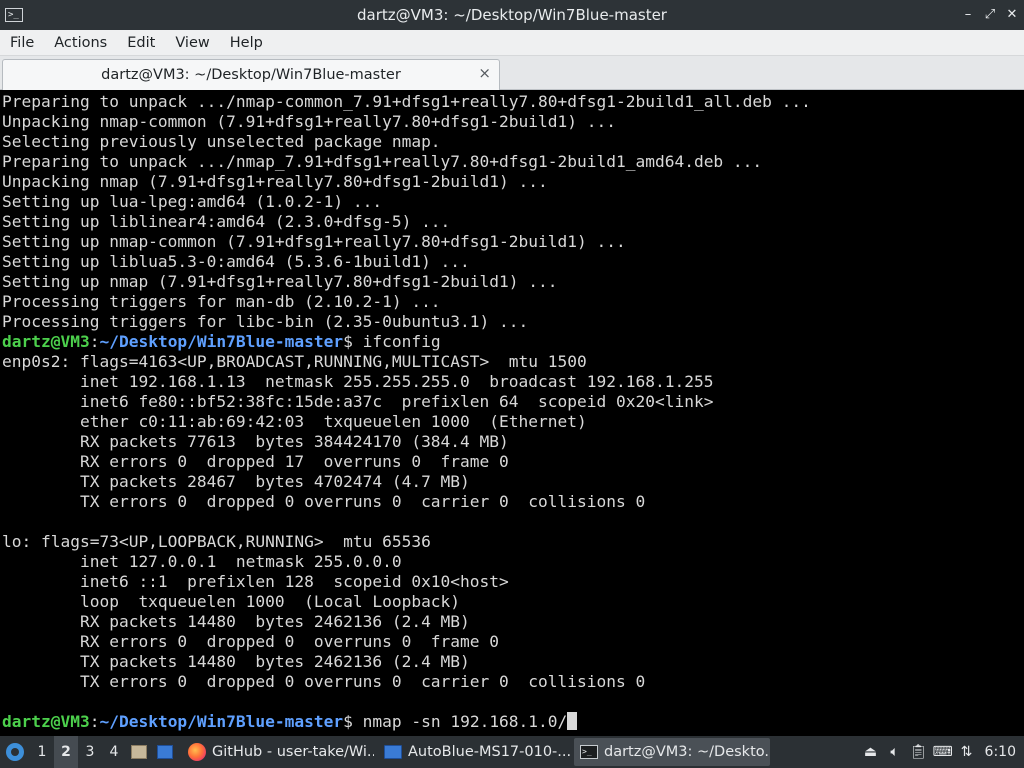 This screenshot has width=1024, height=768. What do you see at coordinates (141, 43) in the screenshot?
I see `menu-edit: Edit` at bounding box center [141, 43].